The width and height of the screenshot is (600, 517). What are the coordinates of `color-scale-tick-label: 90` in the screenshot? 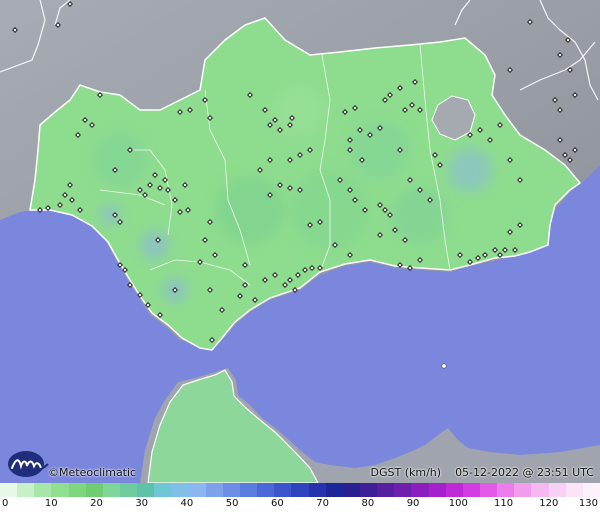 It's located at (413, 503).